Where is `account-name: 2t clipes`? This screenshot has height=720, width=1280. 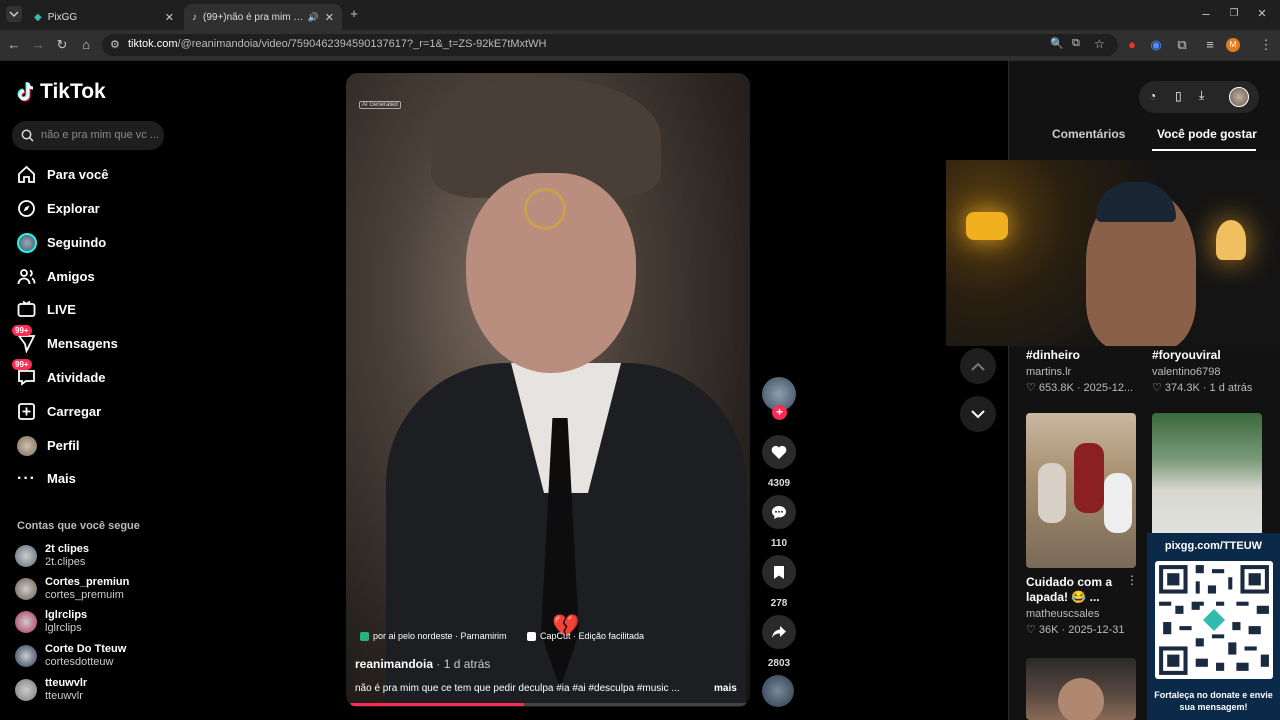
account-name: 2t clipes is located at coordinates (67, 549).